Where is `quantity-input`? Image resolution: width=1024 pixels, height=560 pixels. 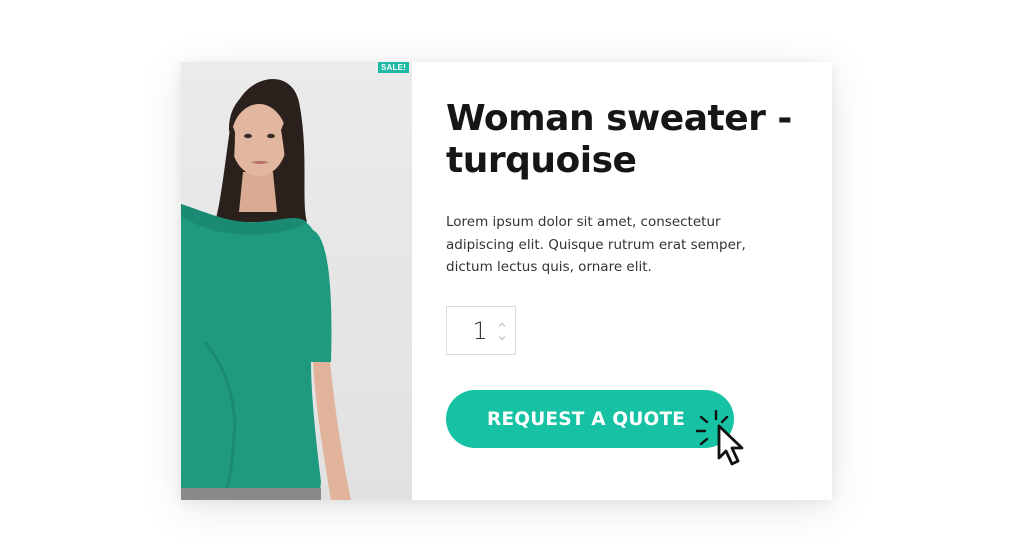 quantity-input is located at coordinates (478, 330).